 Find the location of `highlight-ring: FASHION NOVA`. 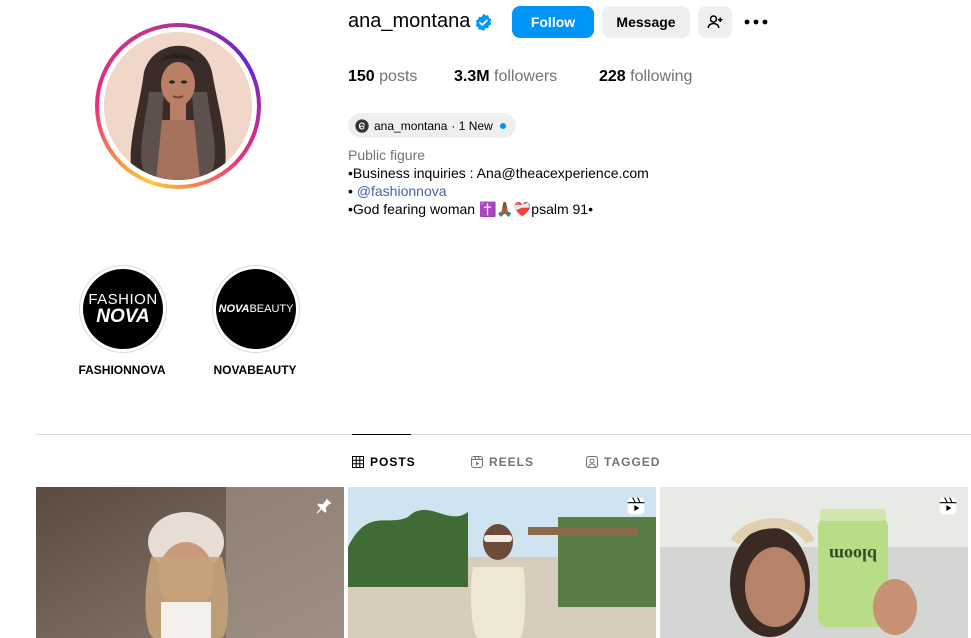

highlight-ring: FASHION NOVA is located at coordinates (123, 309).